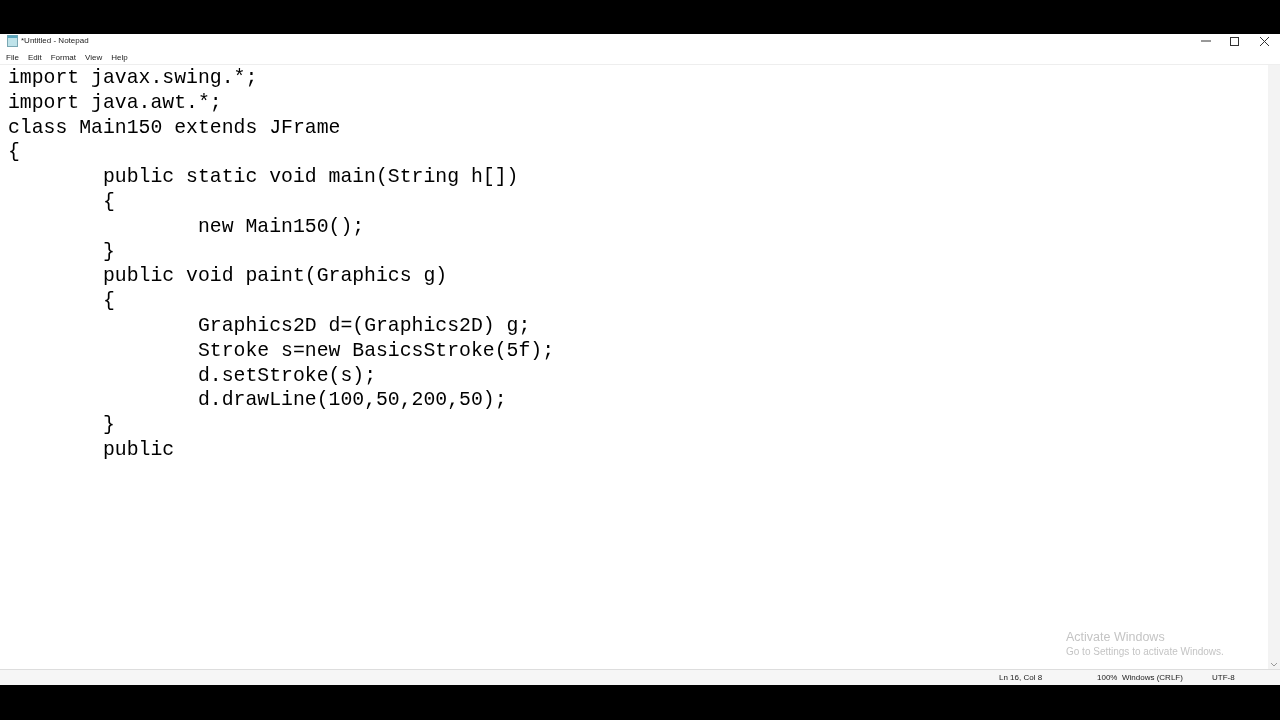 The image size is (1280, 720). Describe the element at coordinates (363, 326) in the screenshot. I see `code-line: Graphics2D d=(Graphics2D) g;` at that location.